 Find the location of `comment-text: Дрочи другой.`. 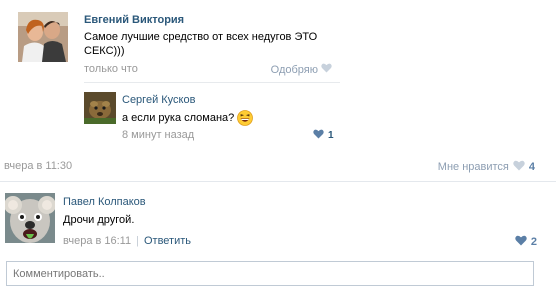

comment-text: Дрочи другой. is located at coordinates (99, 220).